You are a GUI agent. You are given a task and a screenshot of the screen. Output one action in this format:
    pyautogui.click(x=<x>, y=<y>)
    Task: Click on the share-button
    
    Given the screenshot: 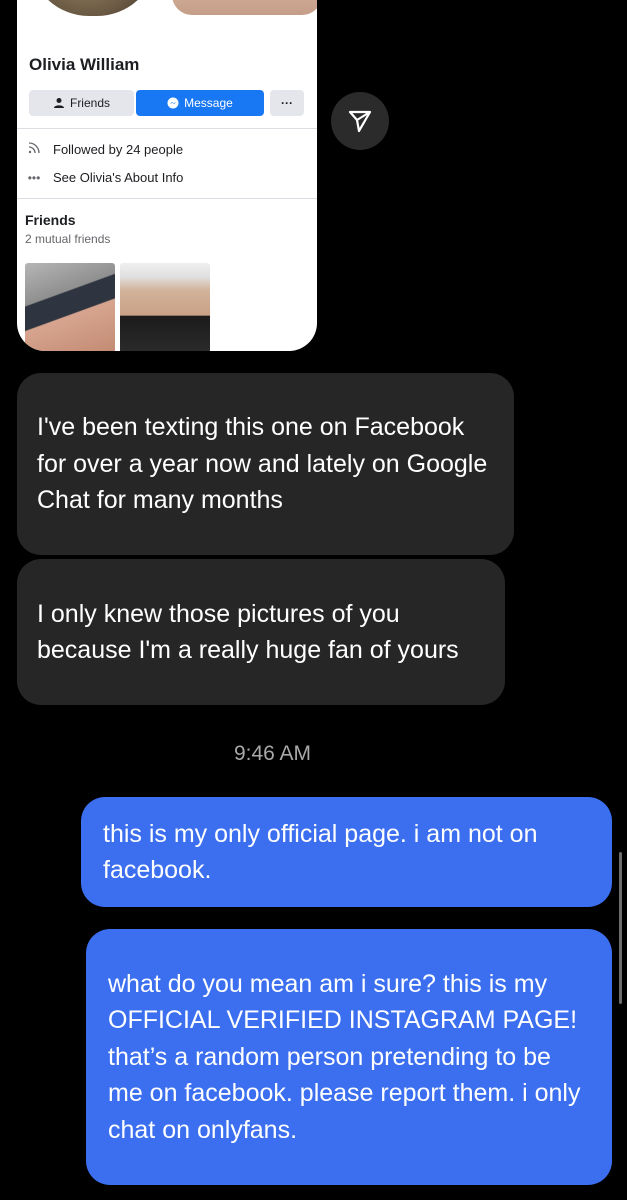 What is the action you would take?
    pyautogui.click(x=360, y=121)
    